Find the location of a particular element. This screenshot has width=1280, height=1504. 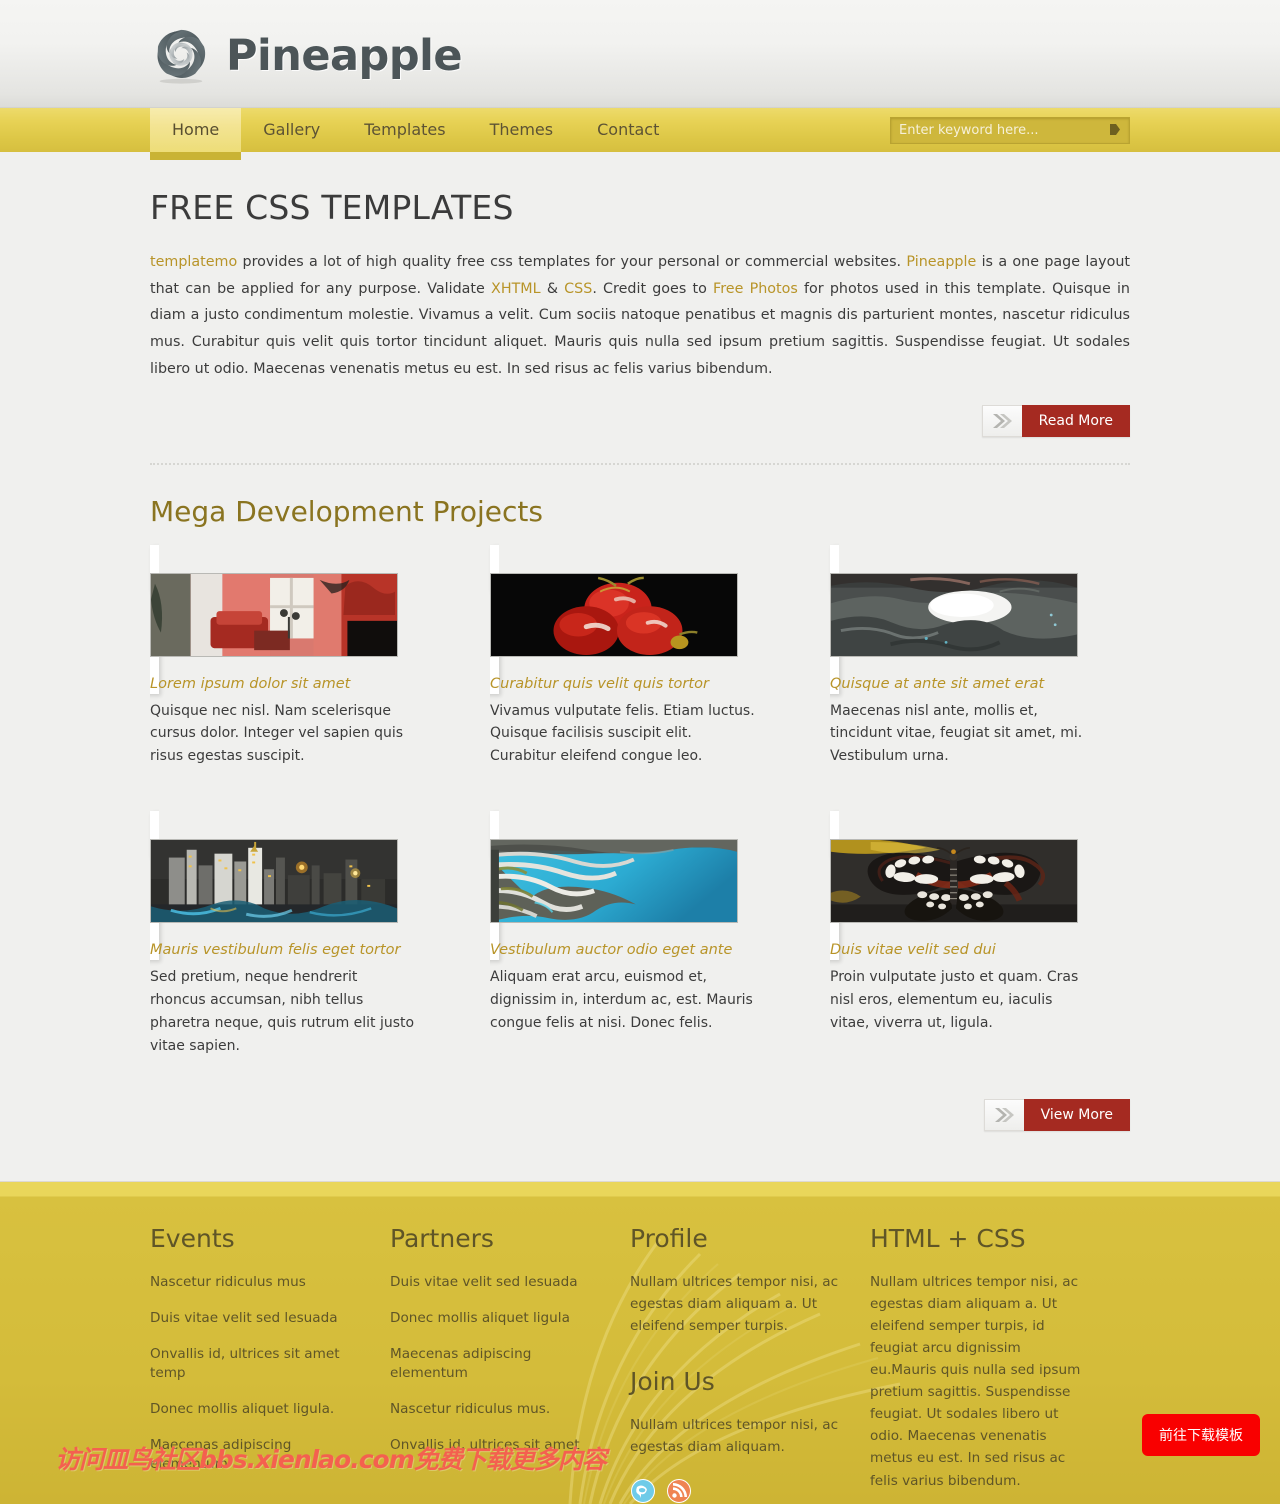

project-title: Duis vitae velit sed dui is located at coordinates (913, 950).